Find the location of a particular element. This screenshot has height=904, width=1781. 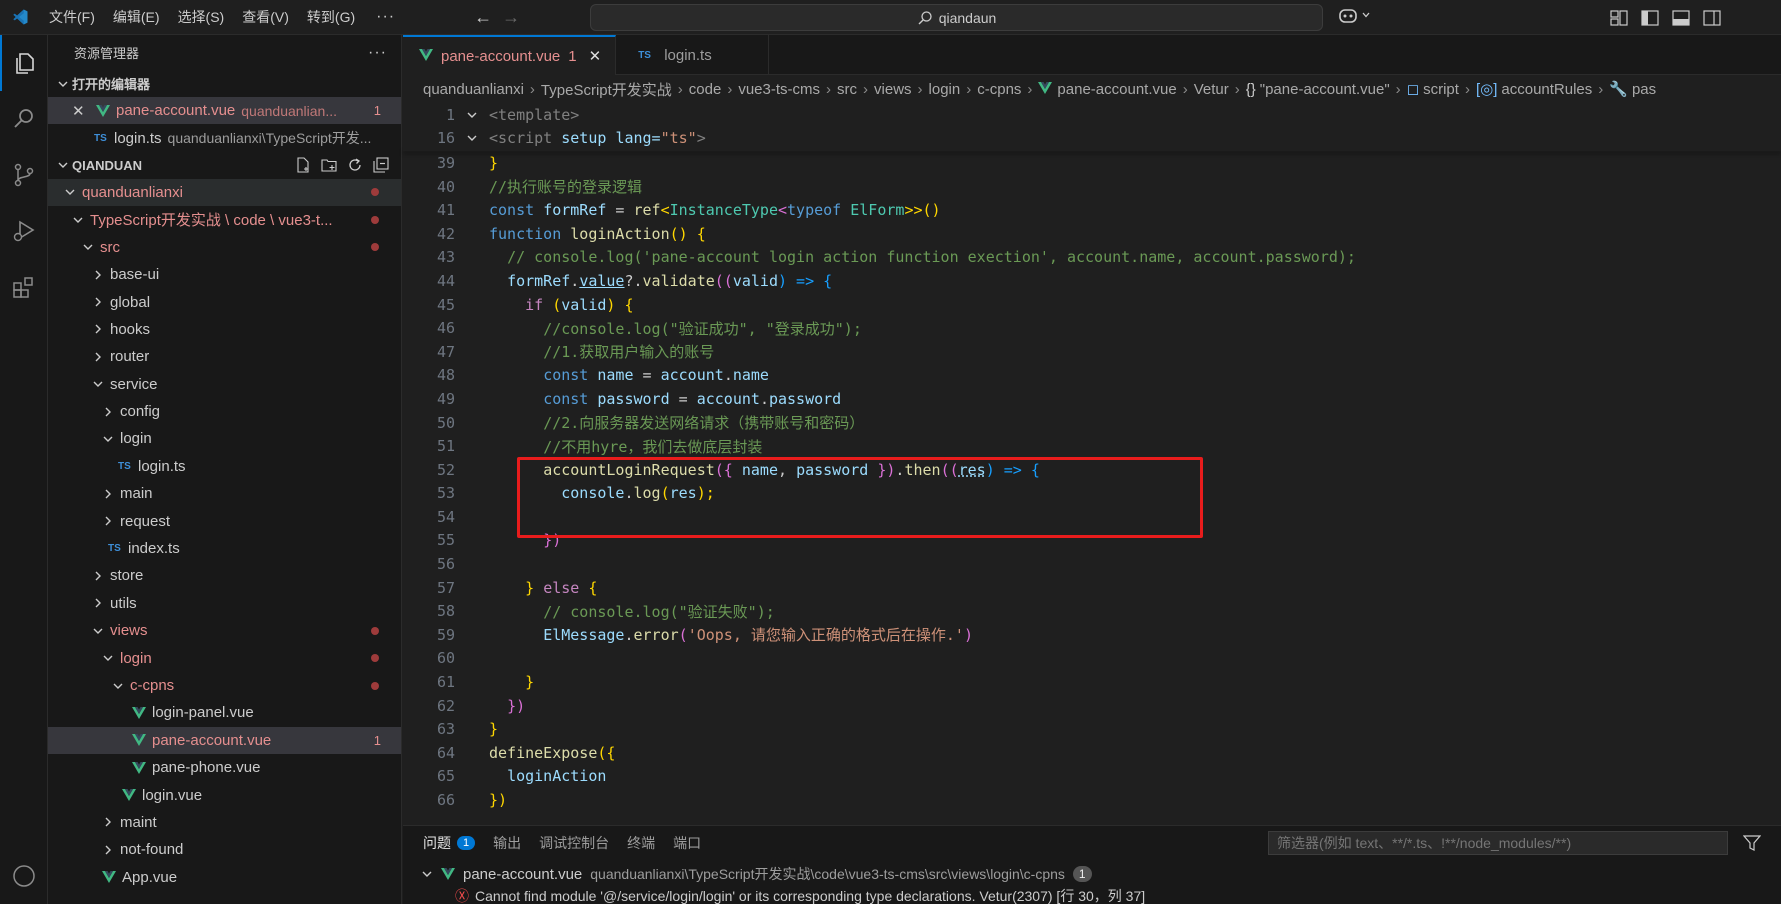

tree-folder: router is located at coordinates (224, 356).